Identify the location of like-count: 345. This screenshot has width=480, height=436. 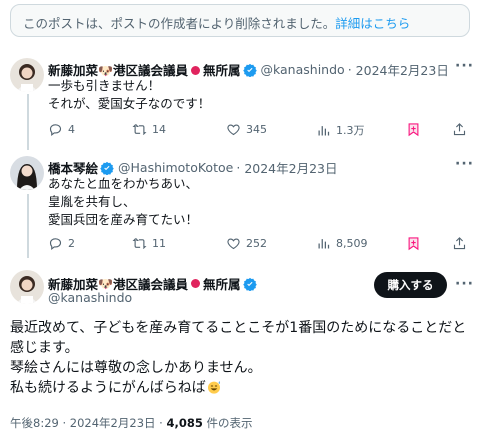
(256, 129).